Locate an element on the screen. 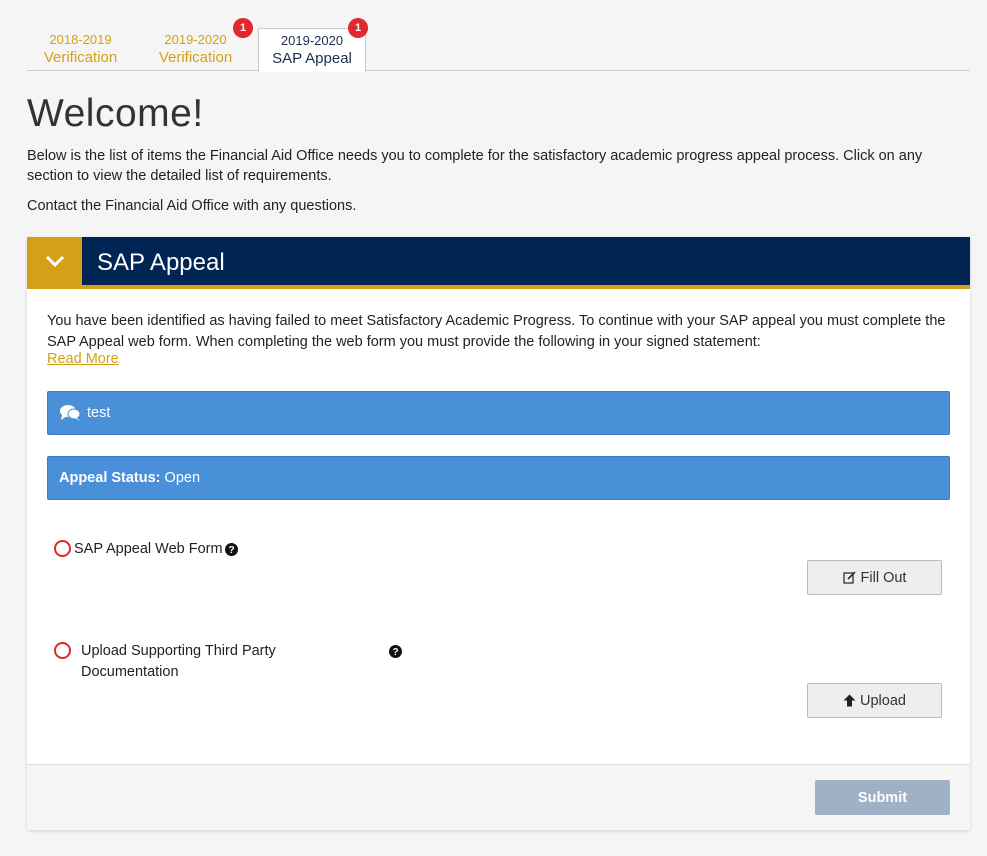 This screenshot has height=856, width=987. tab-year: 2018-2019 is located at coordinates (80, 39).